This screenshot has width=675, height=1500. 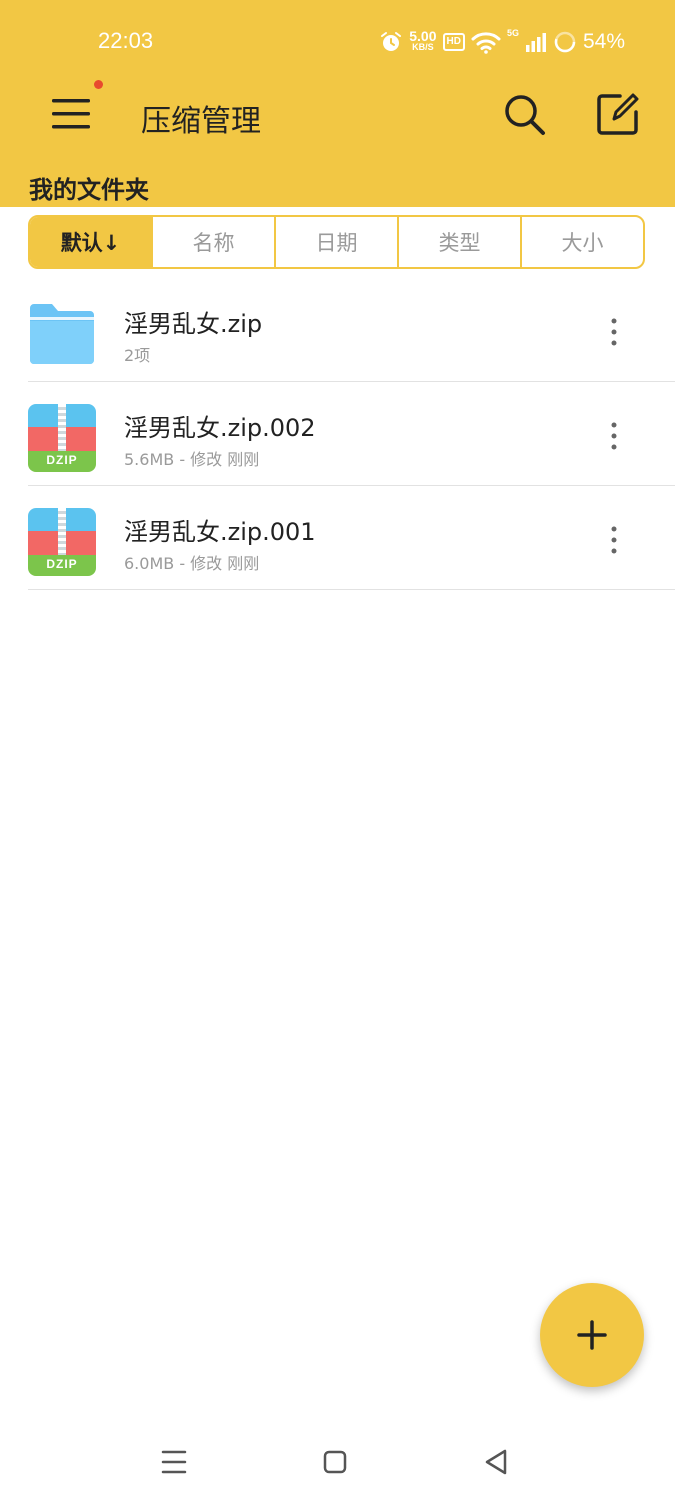 What do you see at coordinates (423, 36) in the screenshot?
I see `net-speed-value: 5.00` at bounding box center [423, 36].